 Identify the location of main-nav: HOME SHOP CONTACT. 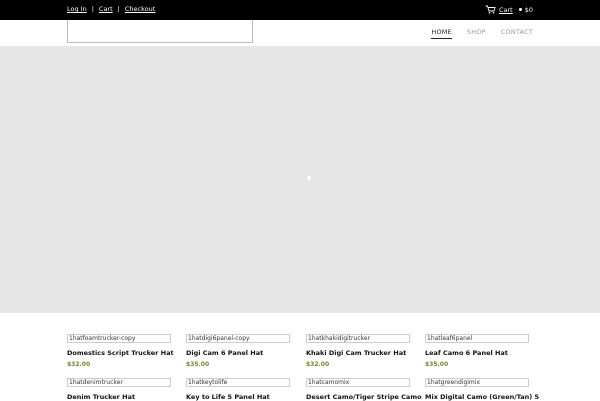
(474, 33).